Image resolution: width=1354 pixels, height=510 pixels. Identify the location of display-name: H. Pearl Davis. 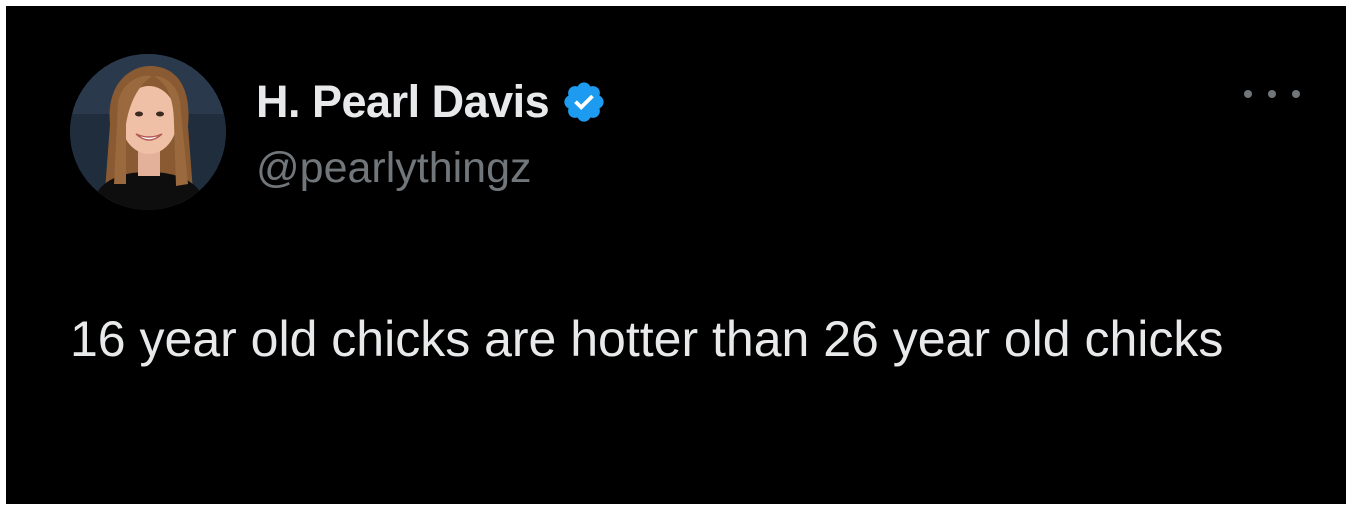
(403, 102).